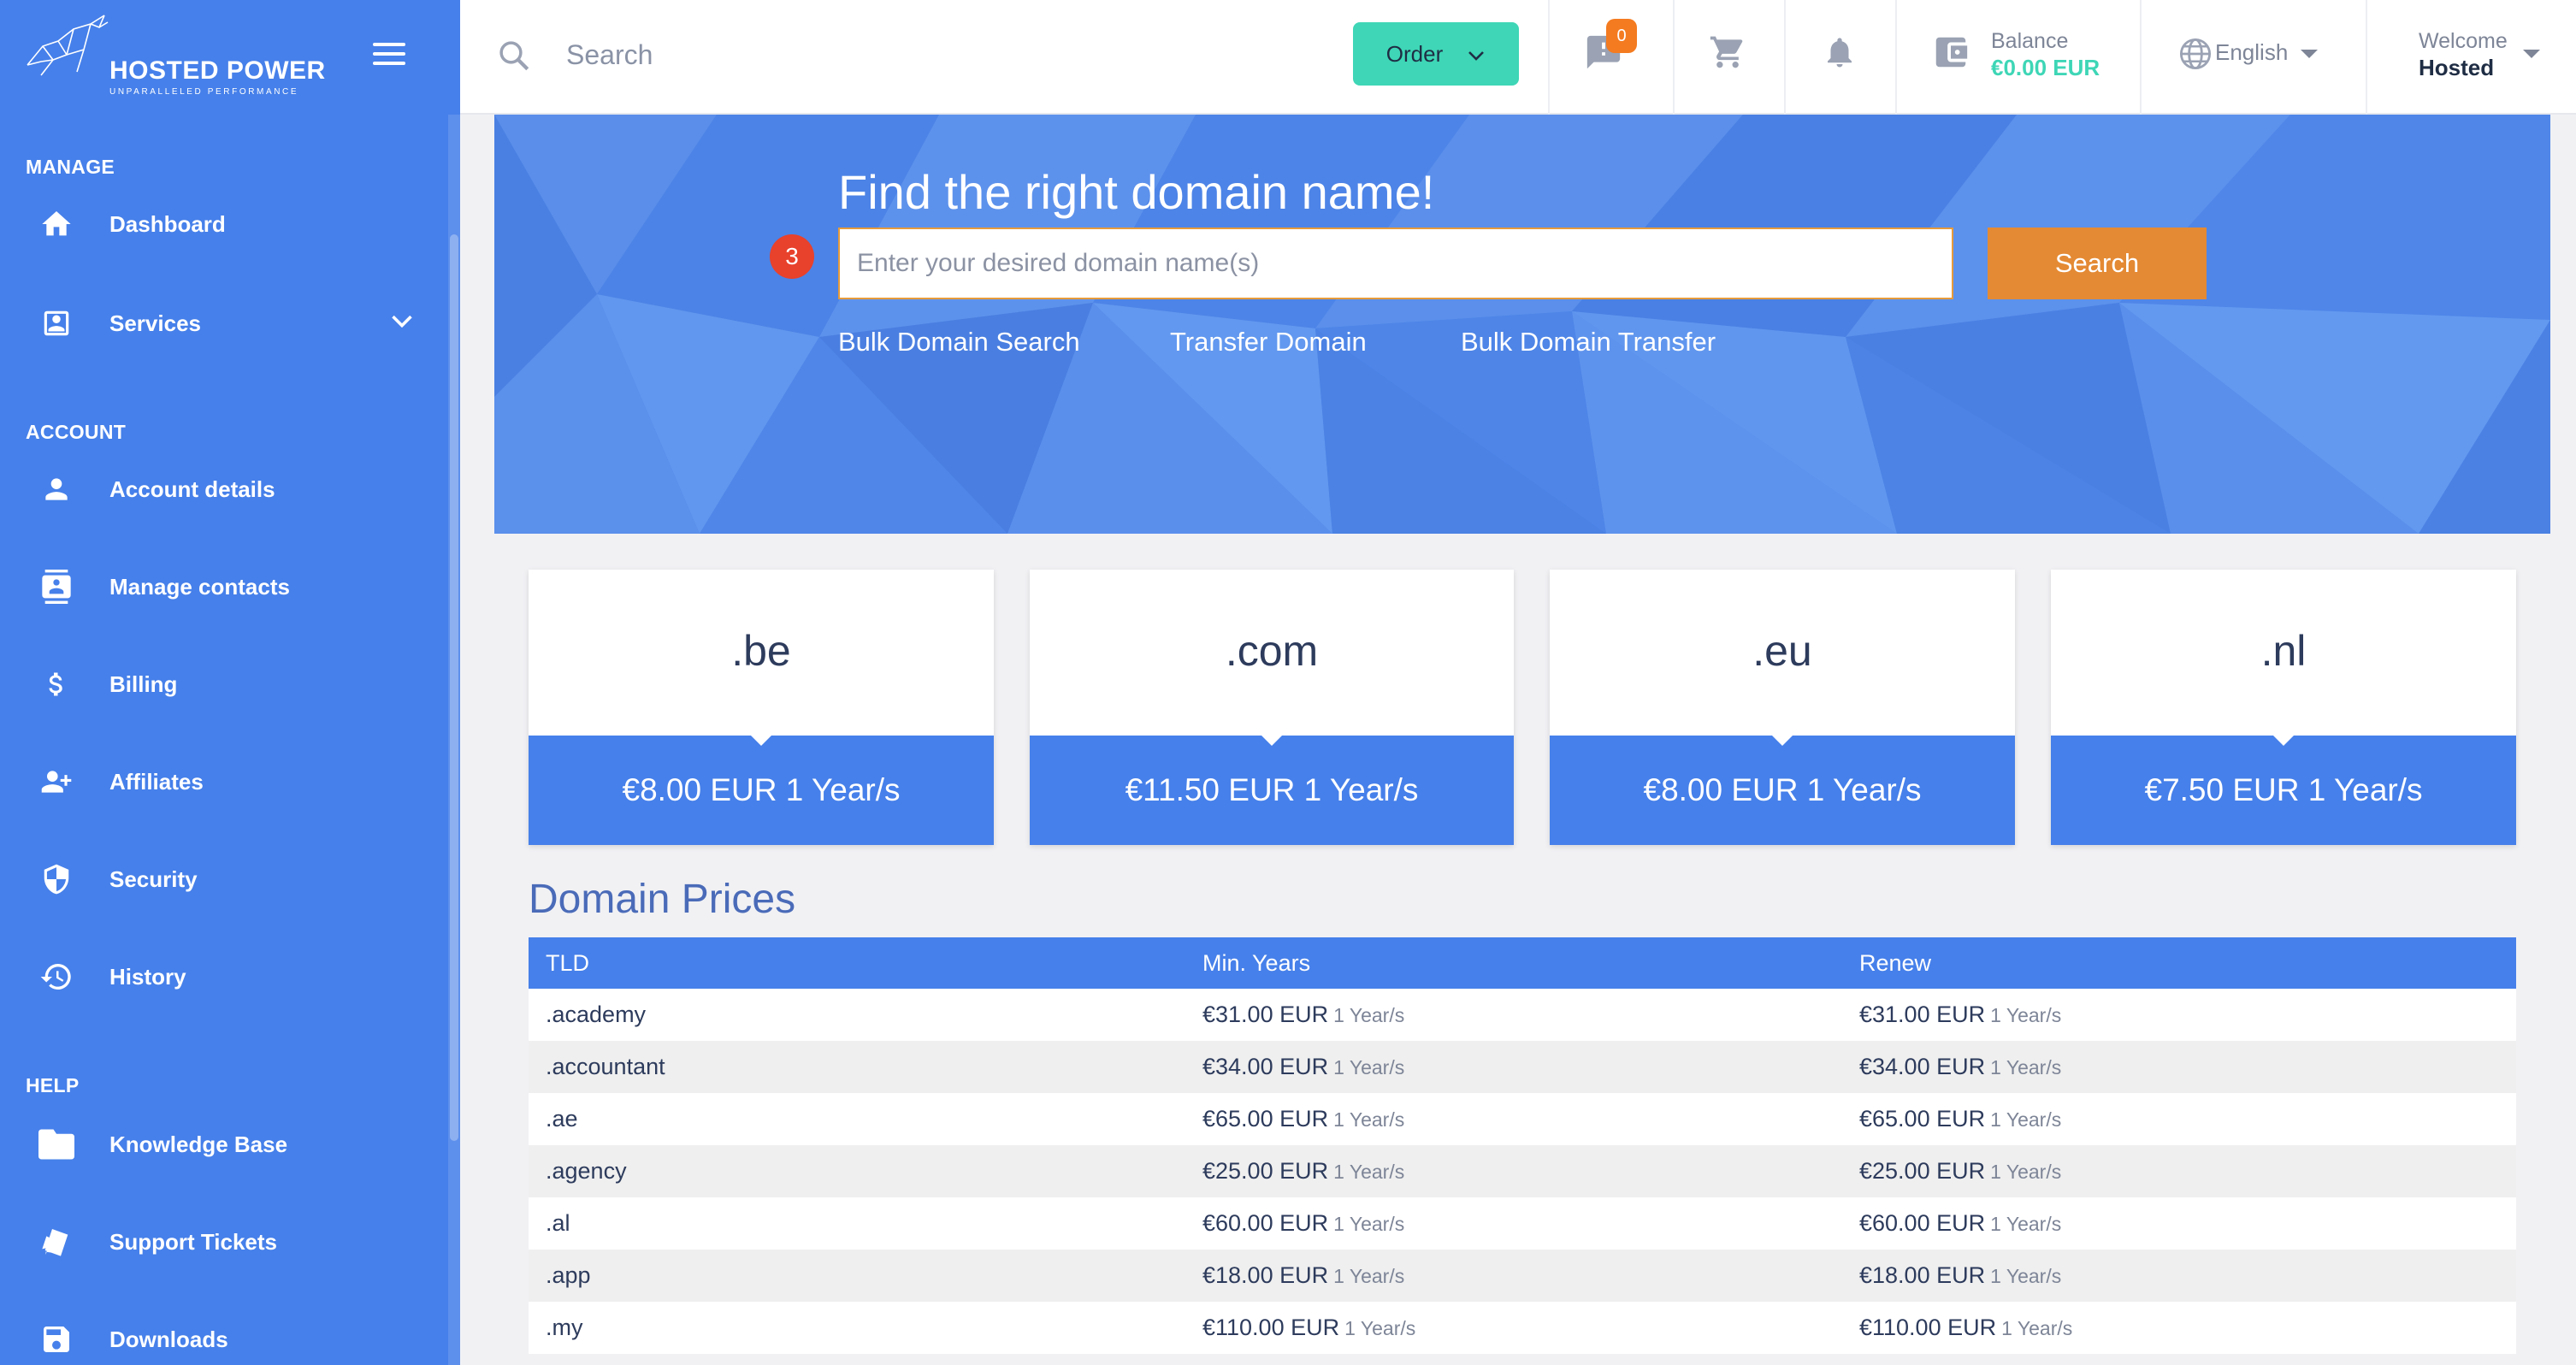 This screenshot has width=2576, height=1365. I want to click on order-dropdown-button: Order, so click(1436, 54).